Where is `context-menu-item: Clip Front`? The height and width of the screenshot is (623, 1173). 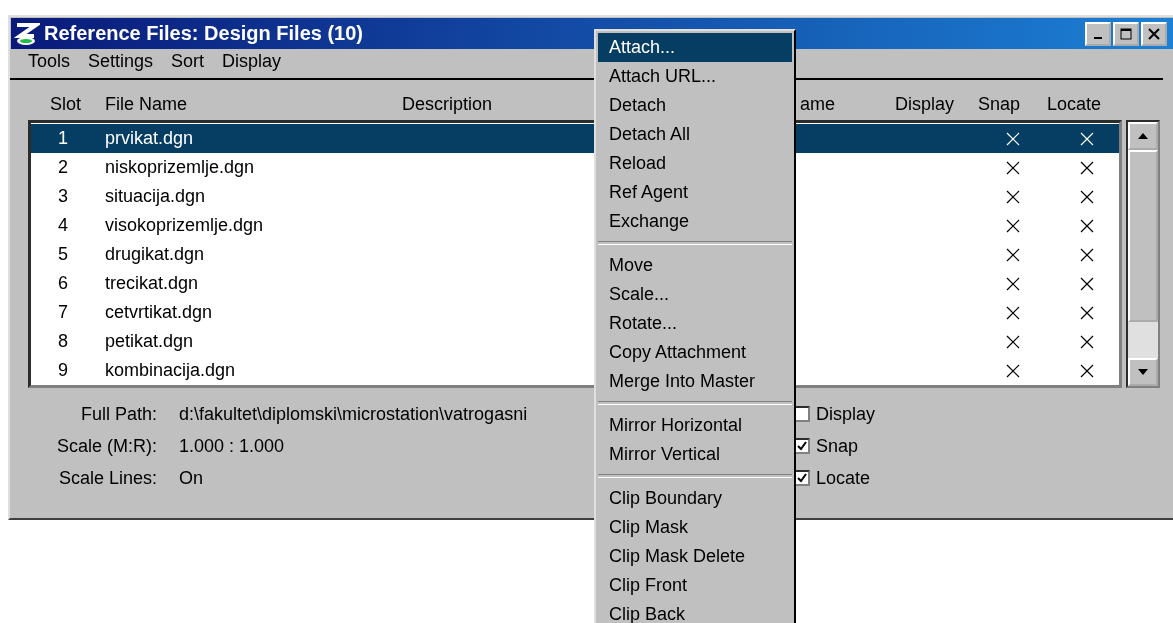 context-menu-item: Clip Front is located at coordinates (695, 585).